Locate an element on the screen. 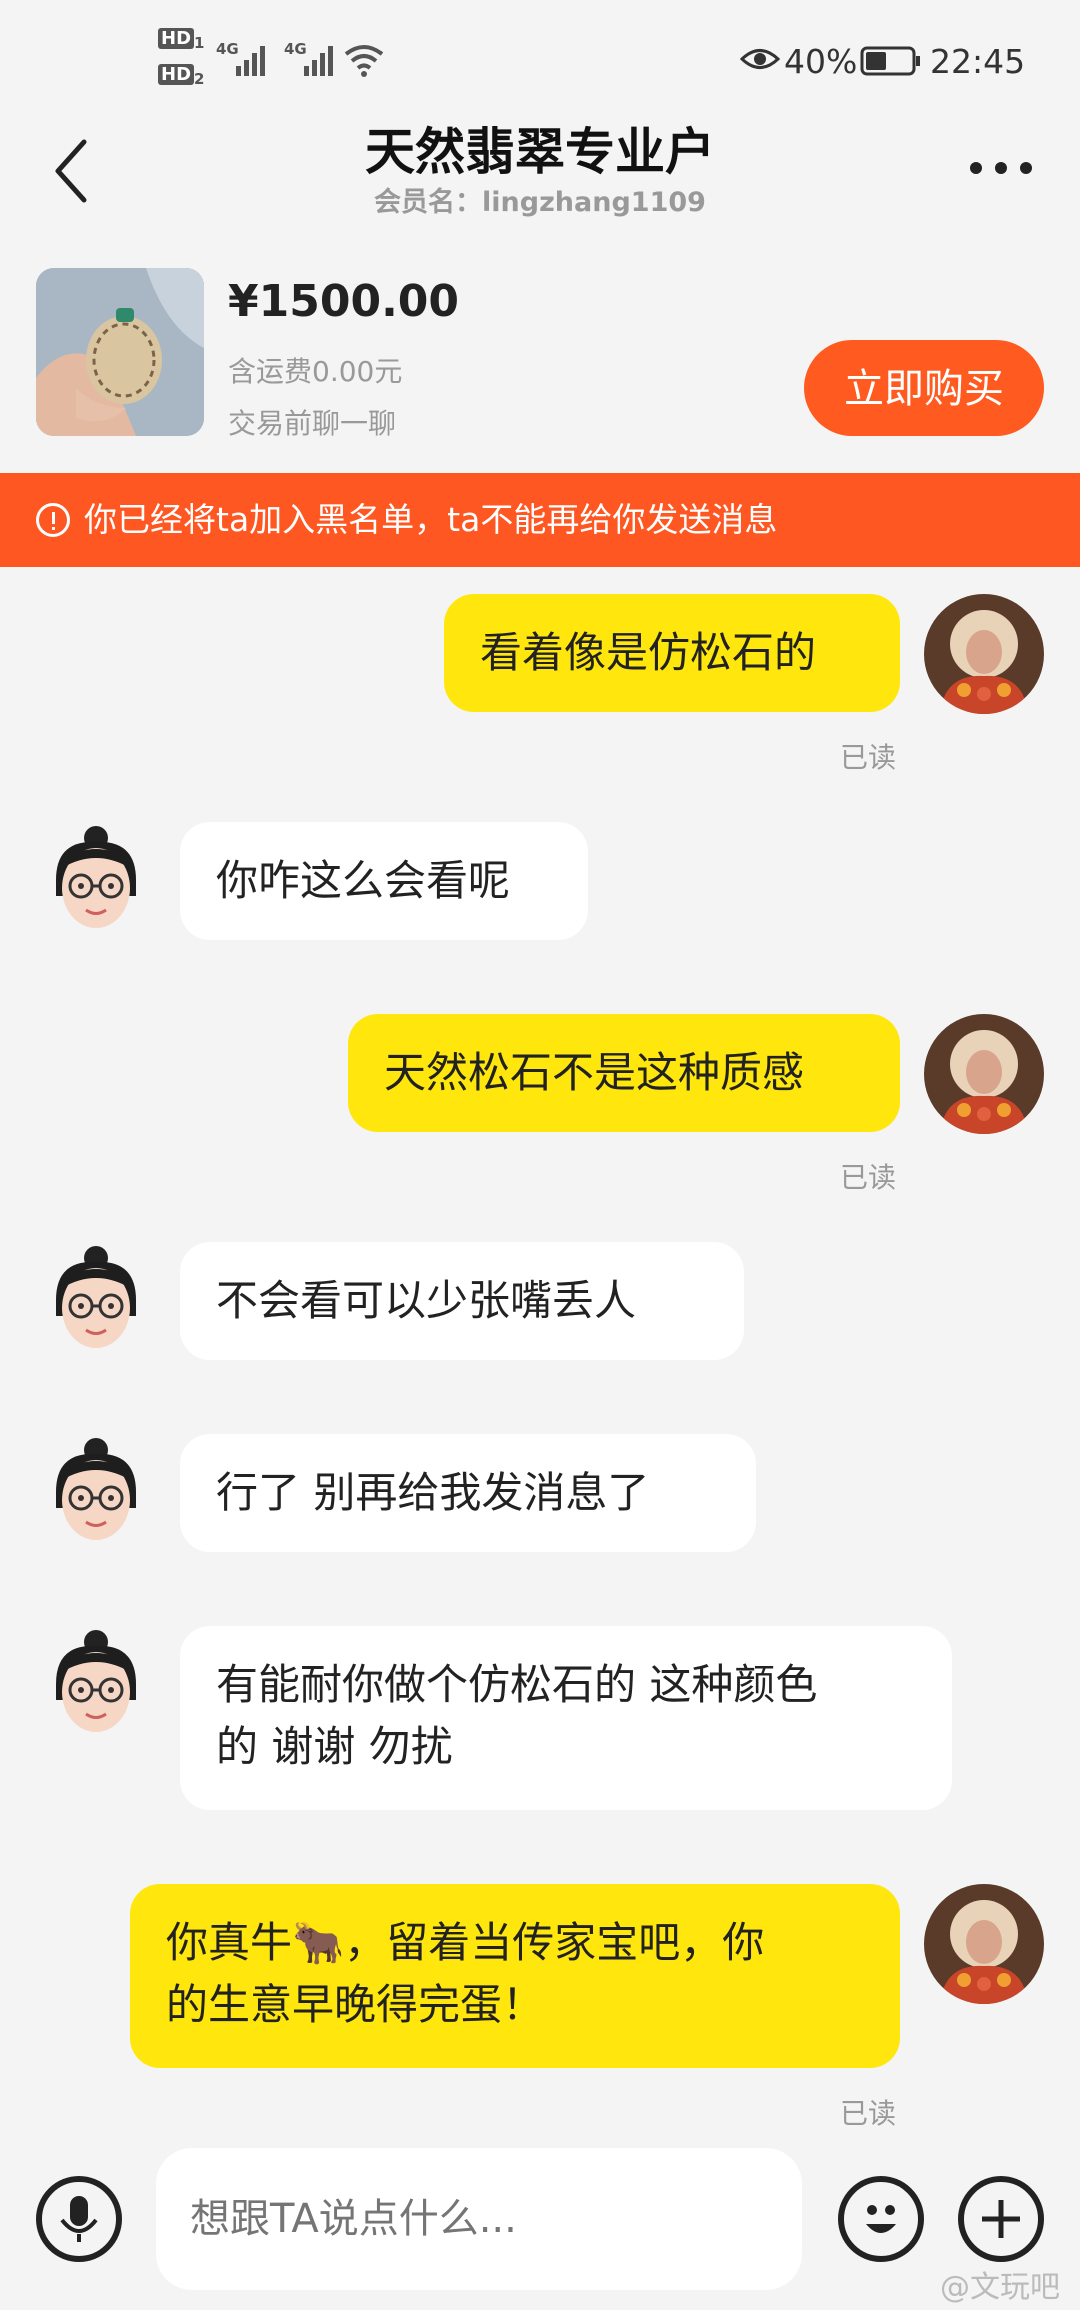  blocked-banner: 你已经将ta加入黑名单，ta不能再给你发送消息 is located at coordinates (540, 520).